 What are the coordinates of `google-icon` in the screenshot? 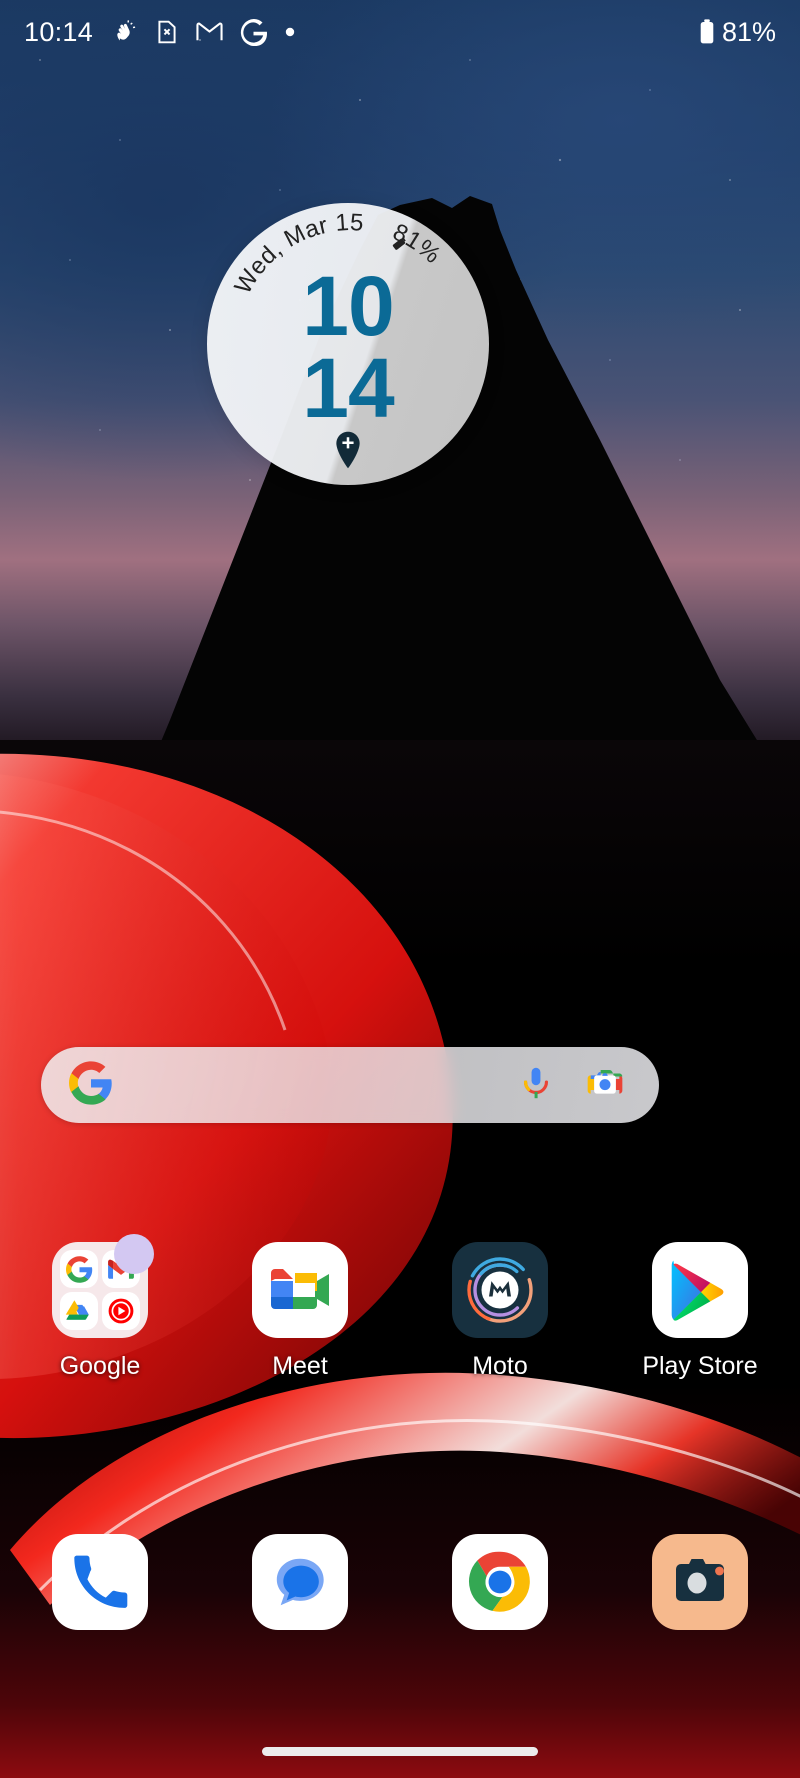 It's located at (254, 32).